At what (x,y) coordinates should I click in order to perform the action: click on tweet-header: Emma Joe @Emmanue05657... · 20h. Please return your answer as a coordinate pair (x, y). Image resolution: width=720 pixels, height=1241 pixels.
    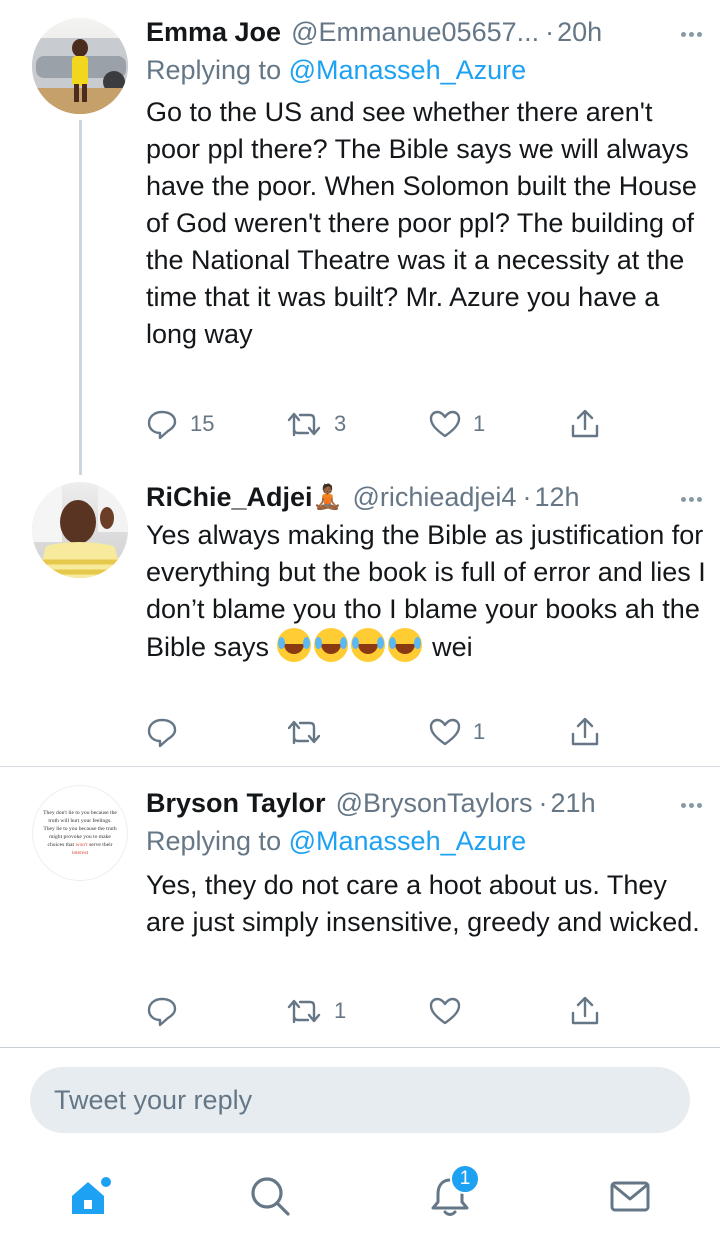
    Looking at the image, I should click on (374, 32).